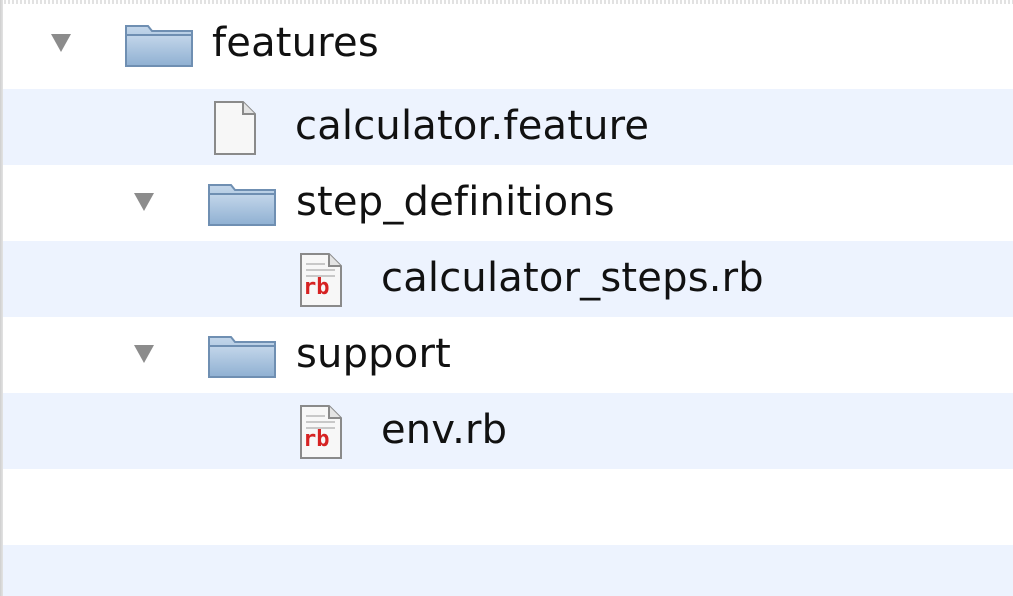 This screenshot has height=596, width=1013. I want to click on tree-row-env-rb: rb env.rb, so click(508, 431).